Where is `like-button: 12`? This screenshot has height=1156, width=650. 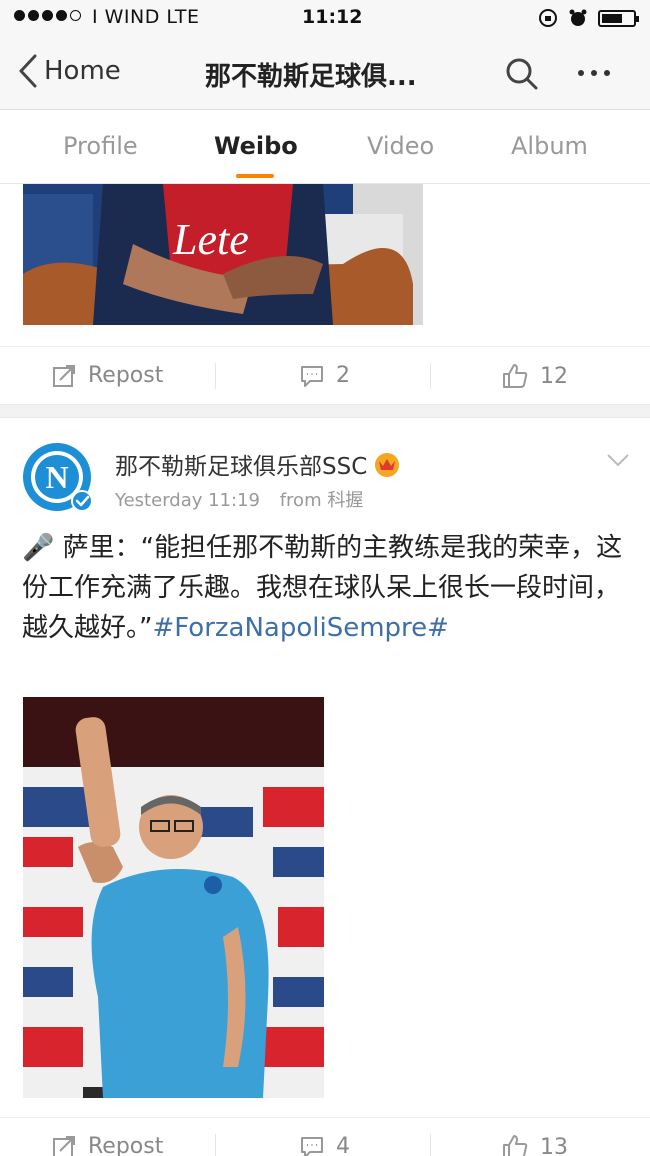 like-button: 12 is located at coordinates (535, 376).